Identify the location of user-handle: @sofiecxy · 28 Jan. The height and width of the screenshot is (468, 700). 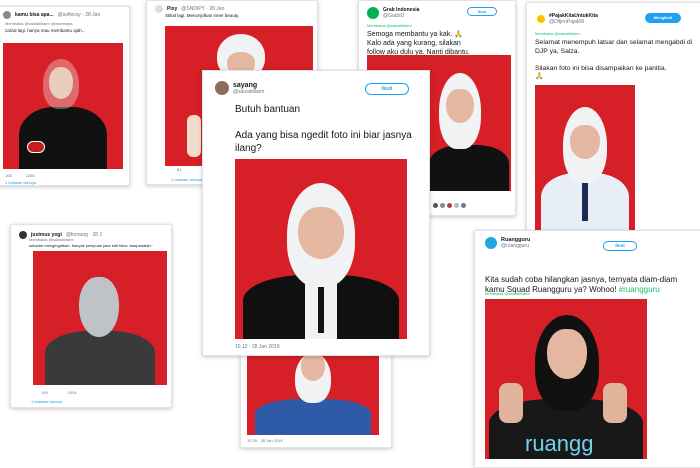
(79, 15).